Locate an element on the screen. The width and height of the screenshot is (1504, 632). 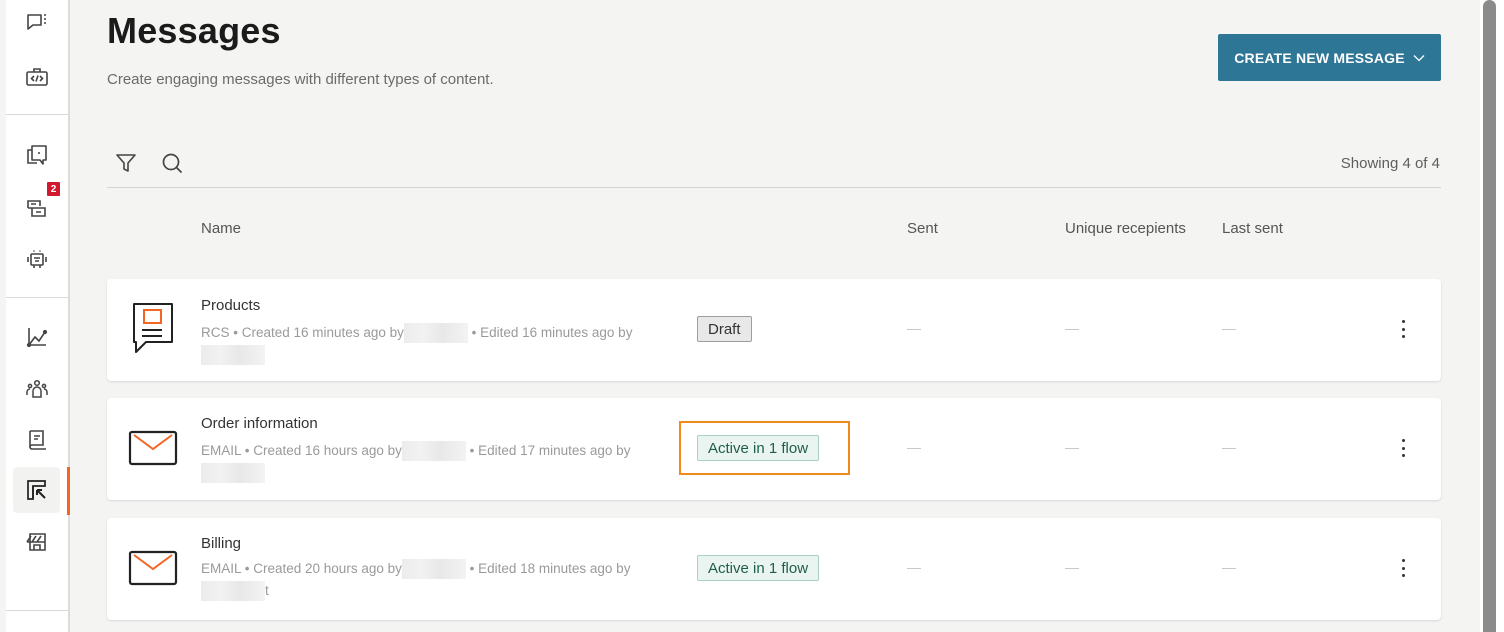
sidebar-item-conversations is located at coordinates (36, 23).